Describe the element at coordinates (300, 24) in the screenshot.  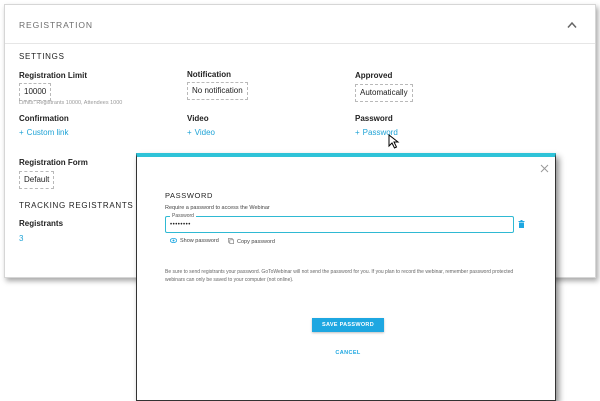
I see `card-header: REGISTRATION` at that location.